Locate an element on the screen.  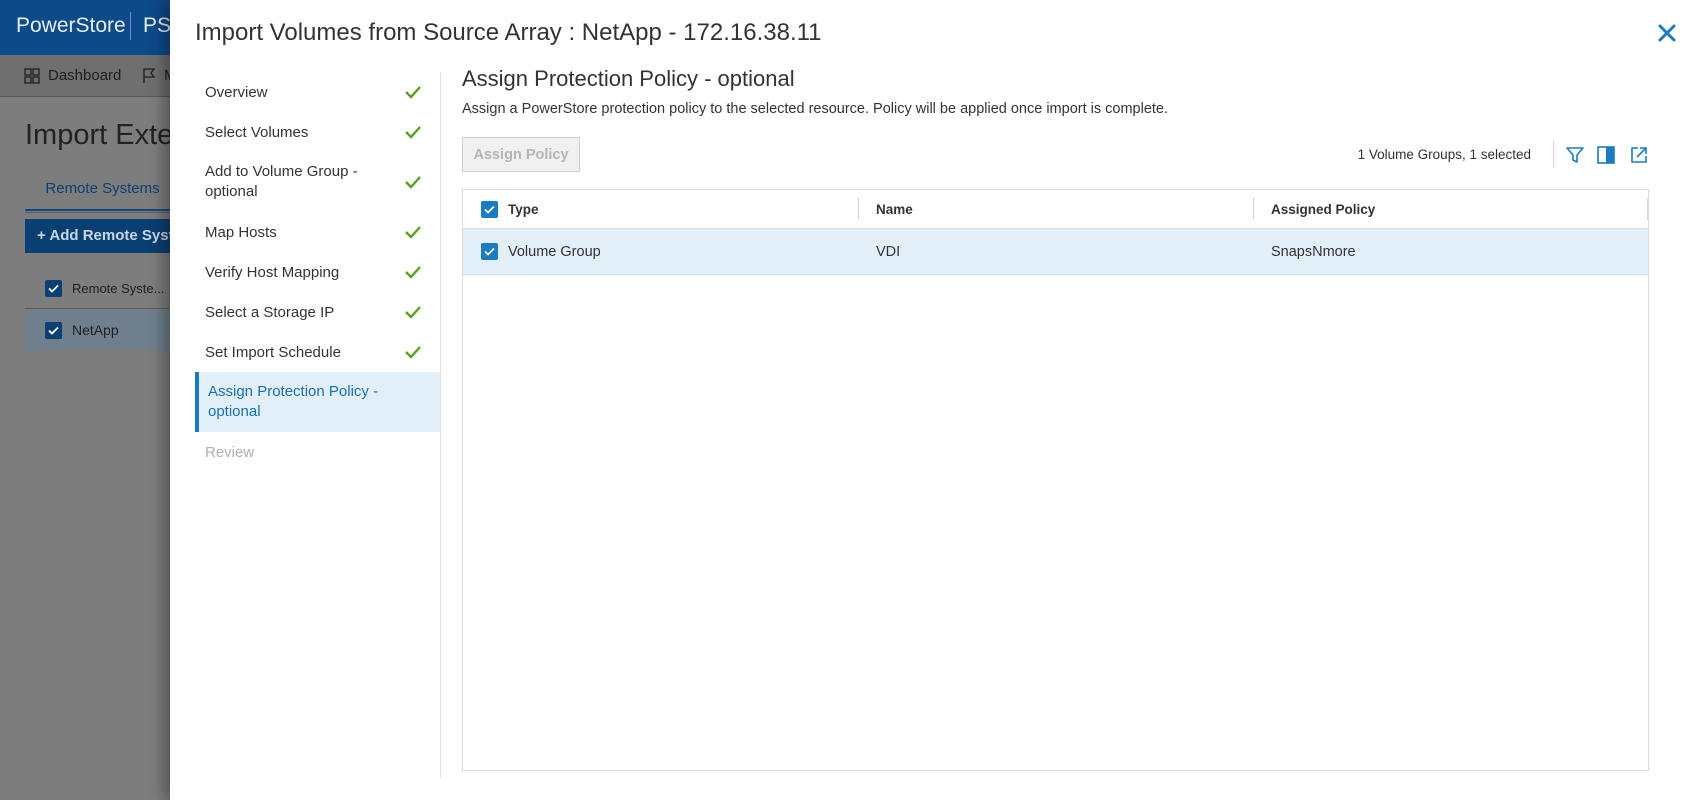
export-icon is located at coordinates (1639, 155).